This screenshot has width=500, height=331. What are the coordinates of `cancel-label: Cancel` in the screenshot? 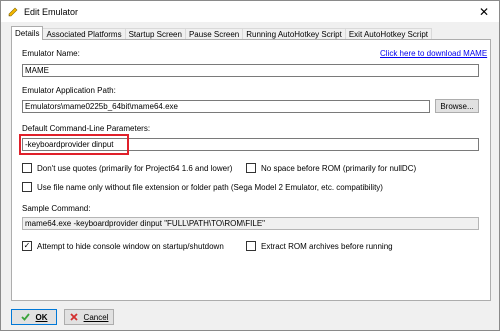 It's located at (96, 317).